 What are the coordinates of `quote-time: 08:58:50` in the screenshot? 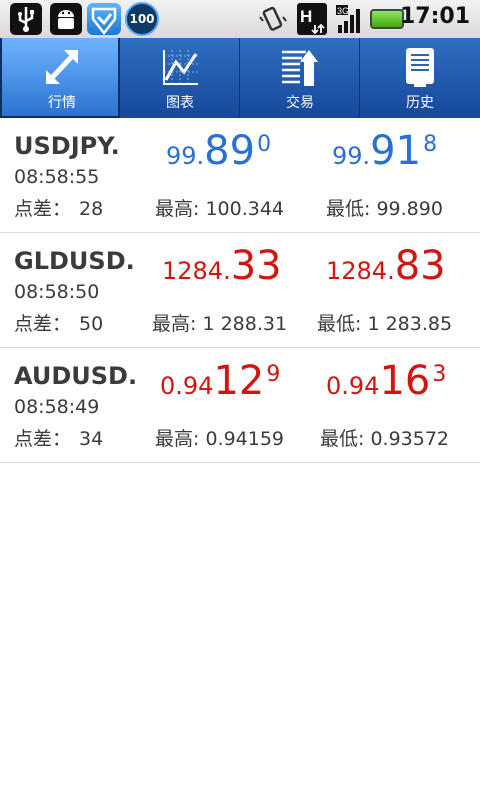 It's located at (57, 292).